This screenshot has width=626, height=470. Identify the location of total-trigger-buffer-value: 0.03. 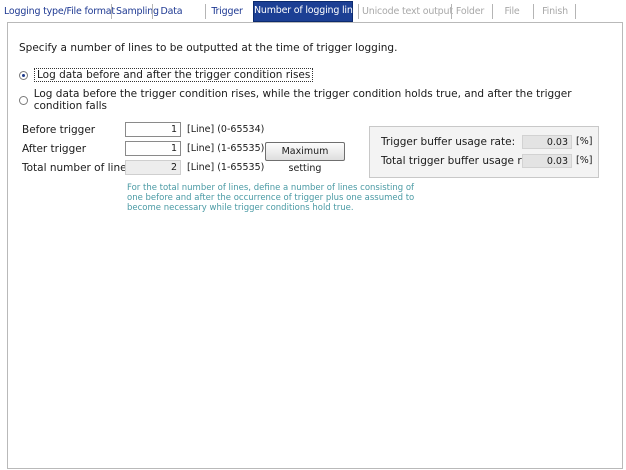
(547, 161).